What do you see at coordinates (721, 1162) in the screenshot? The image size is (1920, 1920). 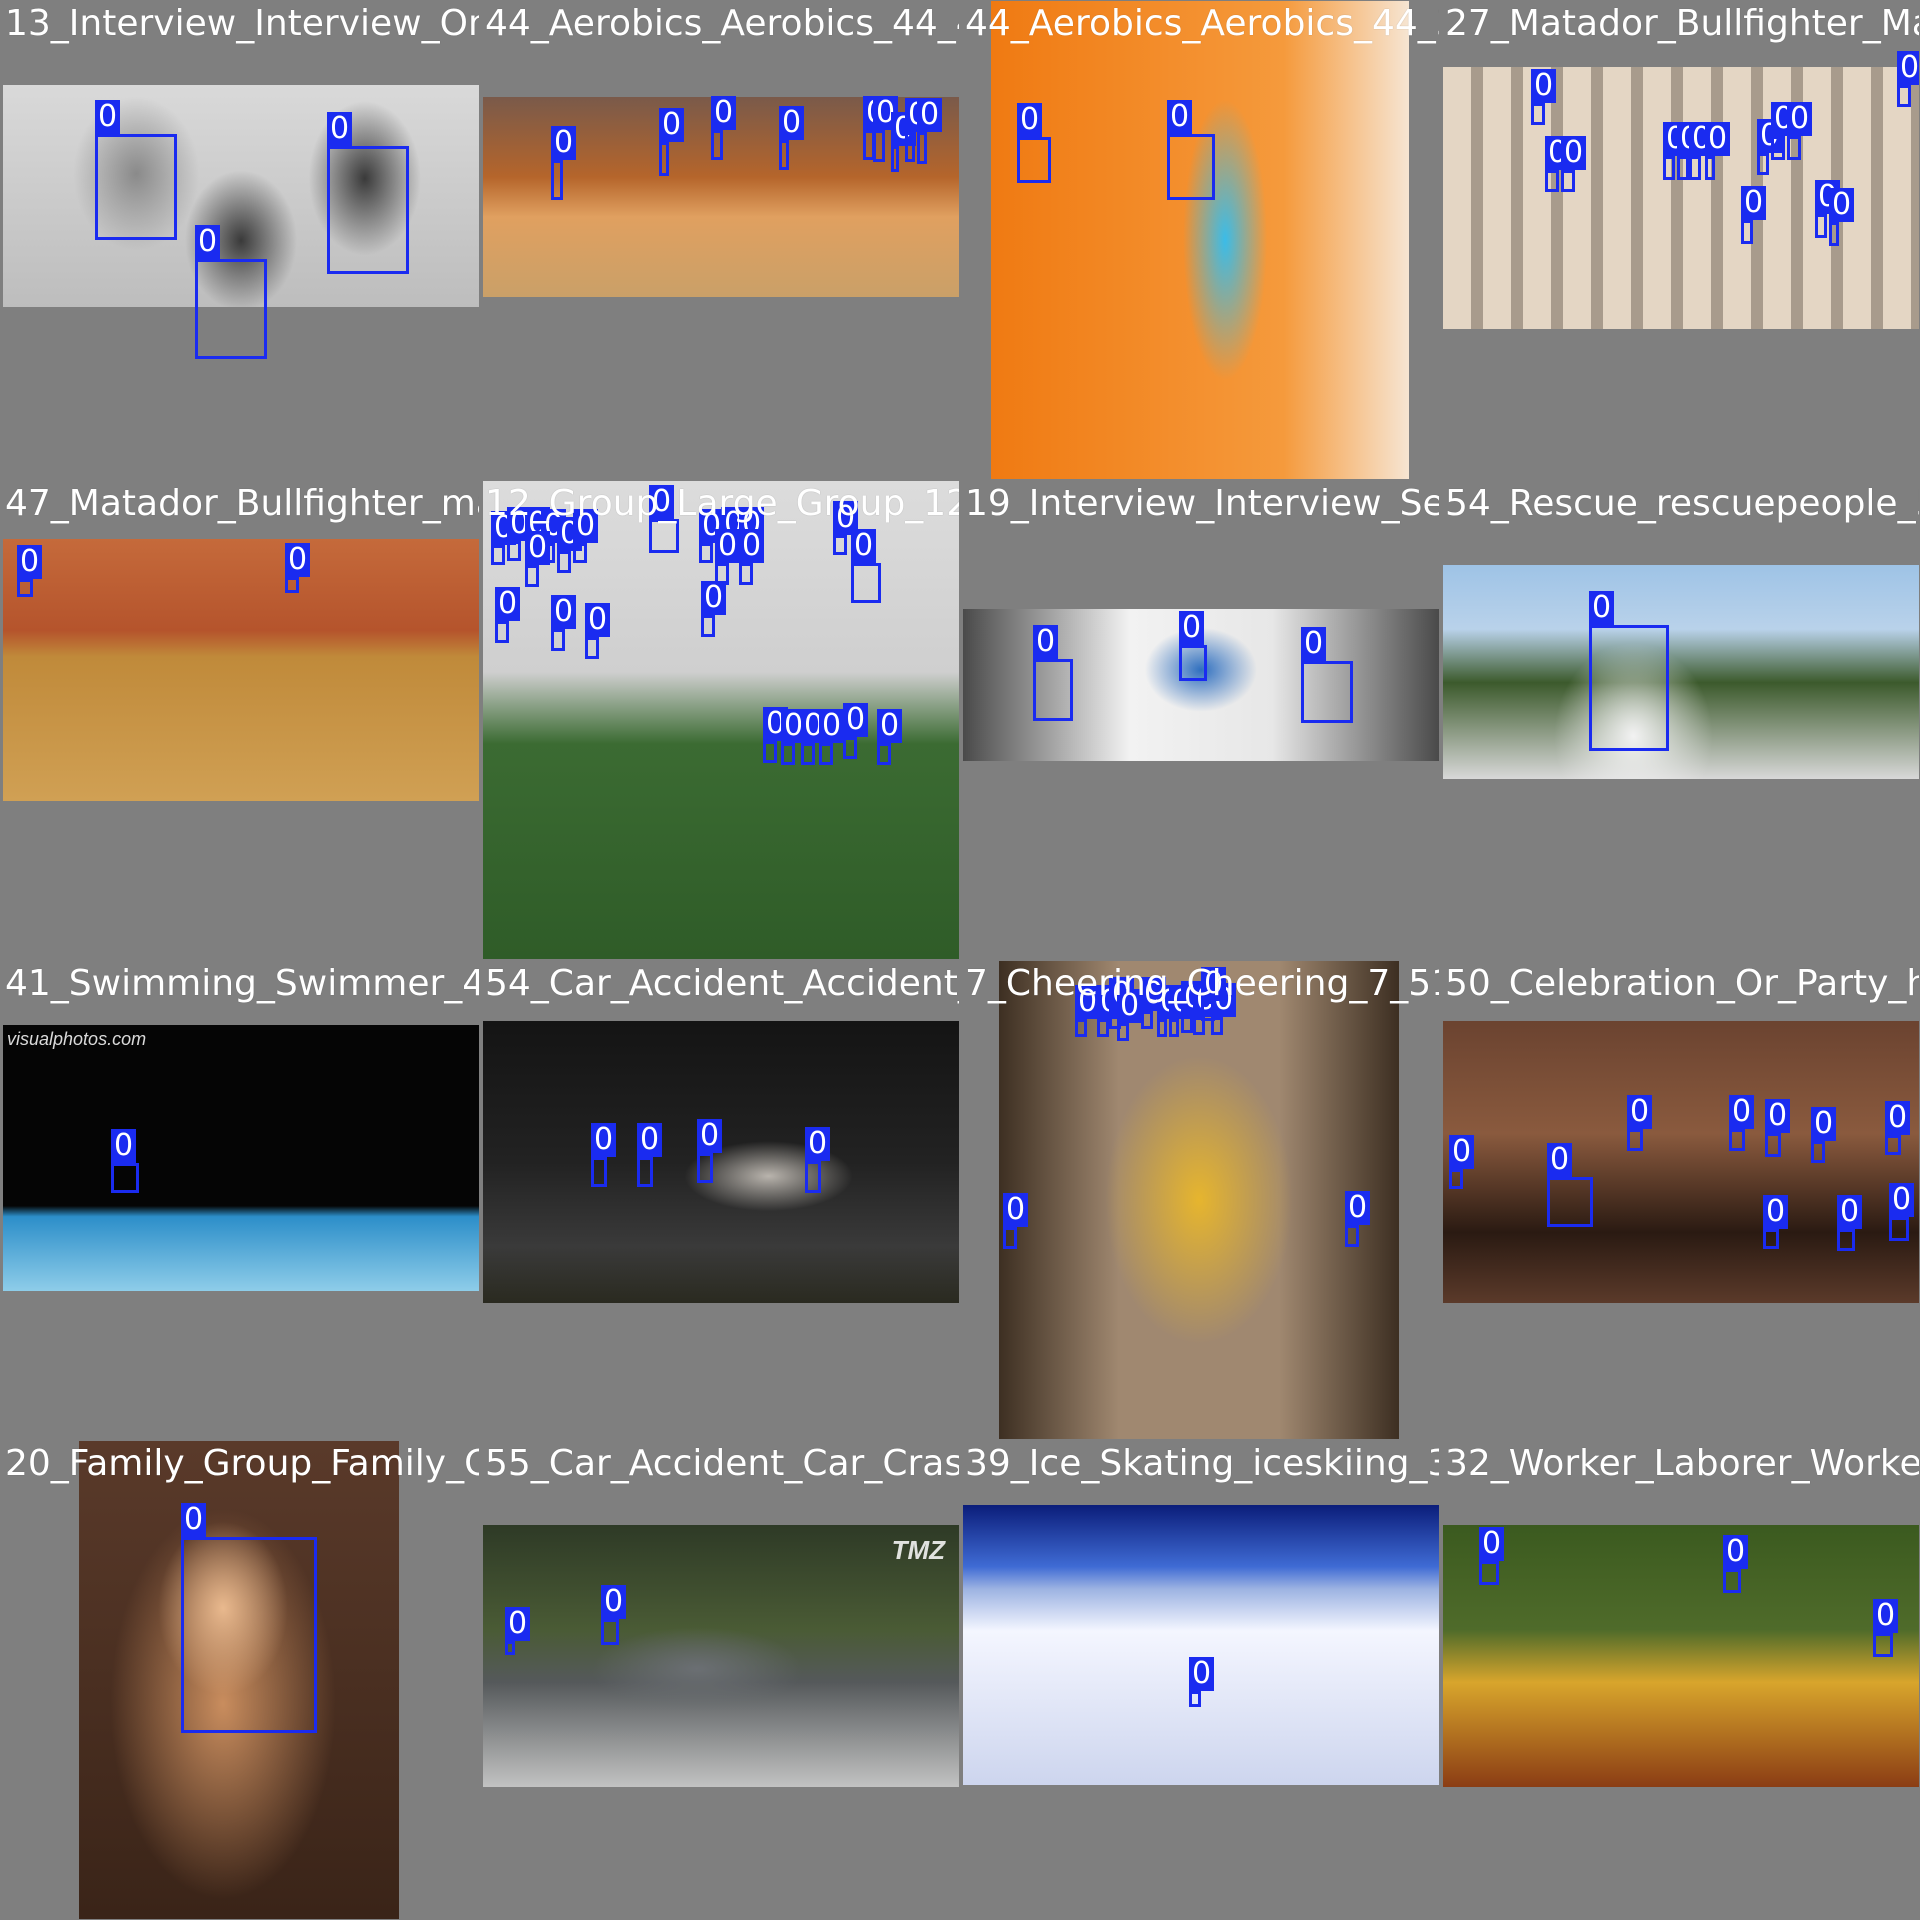 I see `photo-night-crash` at bounding box center [721, 1162].